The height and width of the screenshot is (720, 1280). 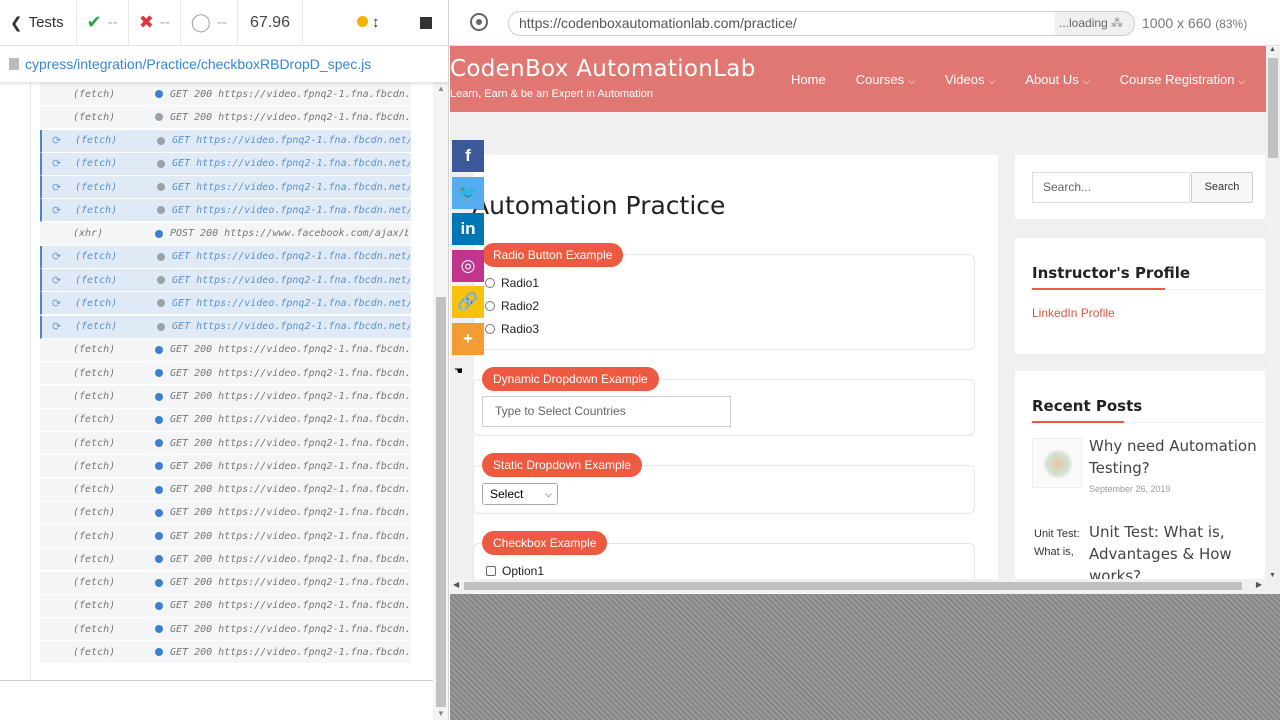 I want to click on selector-playground-icon, so click(x=479, y=22).